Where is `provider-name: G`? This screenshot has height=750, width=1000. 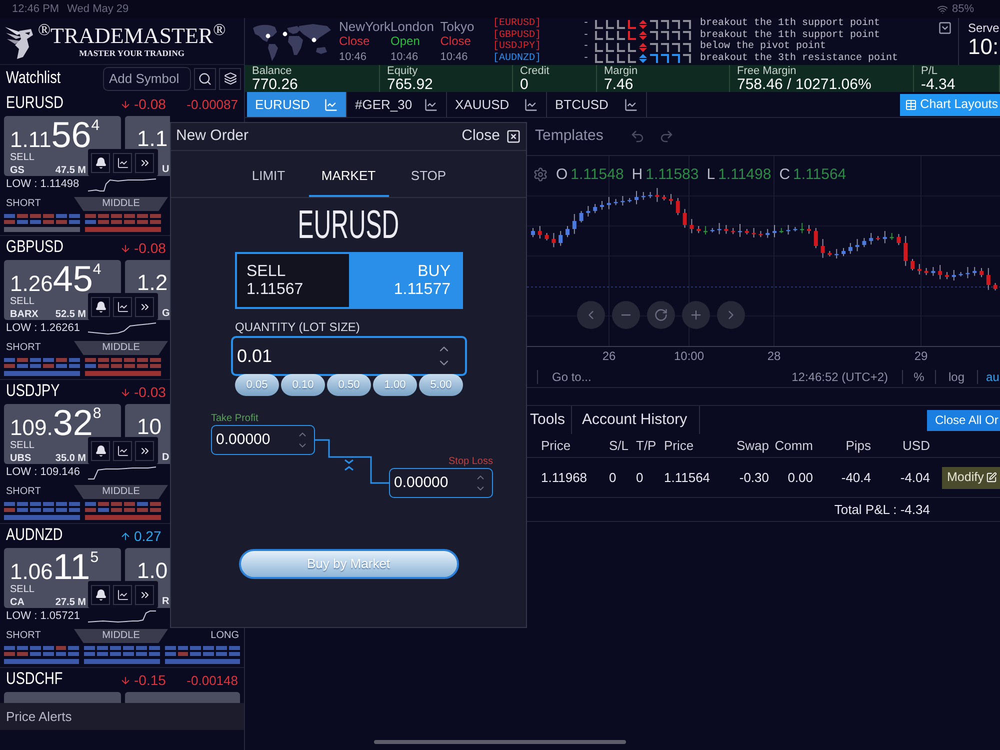 provider-name: G is located at coordinates (165, 314).